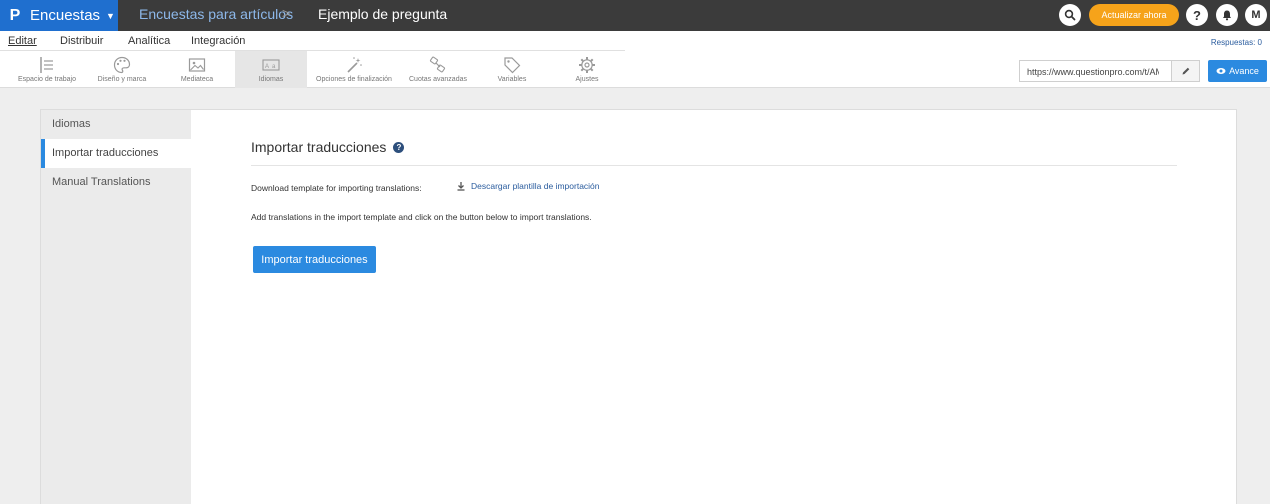  I want to click on responses-count: Respuestas: 0, so click(1236, 42).